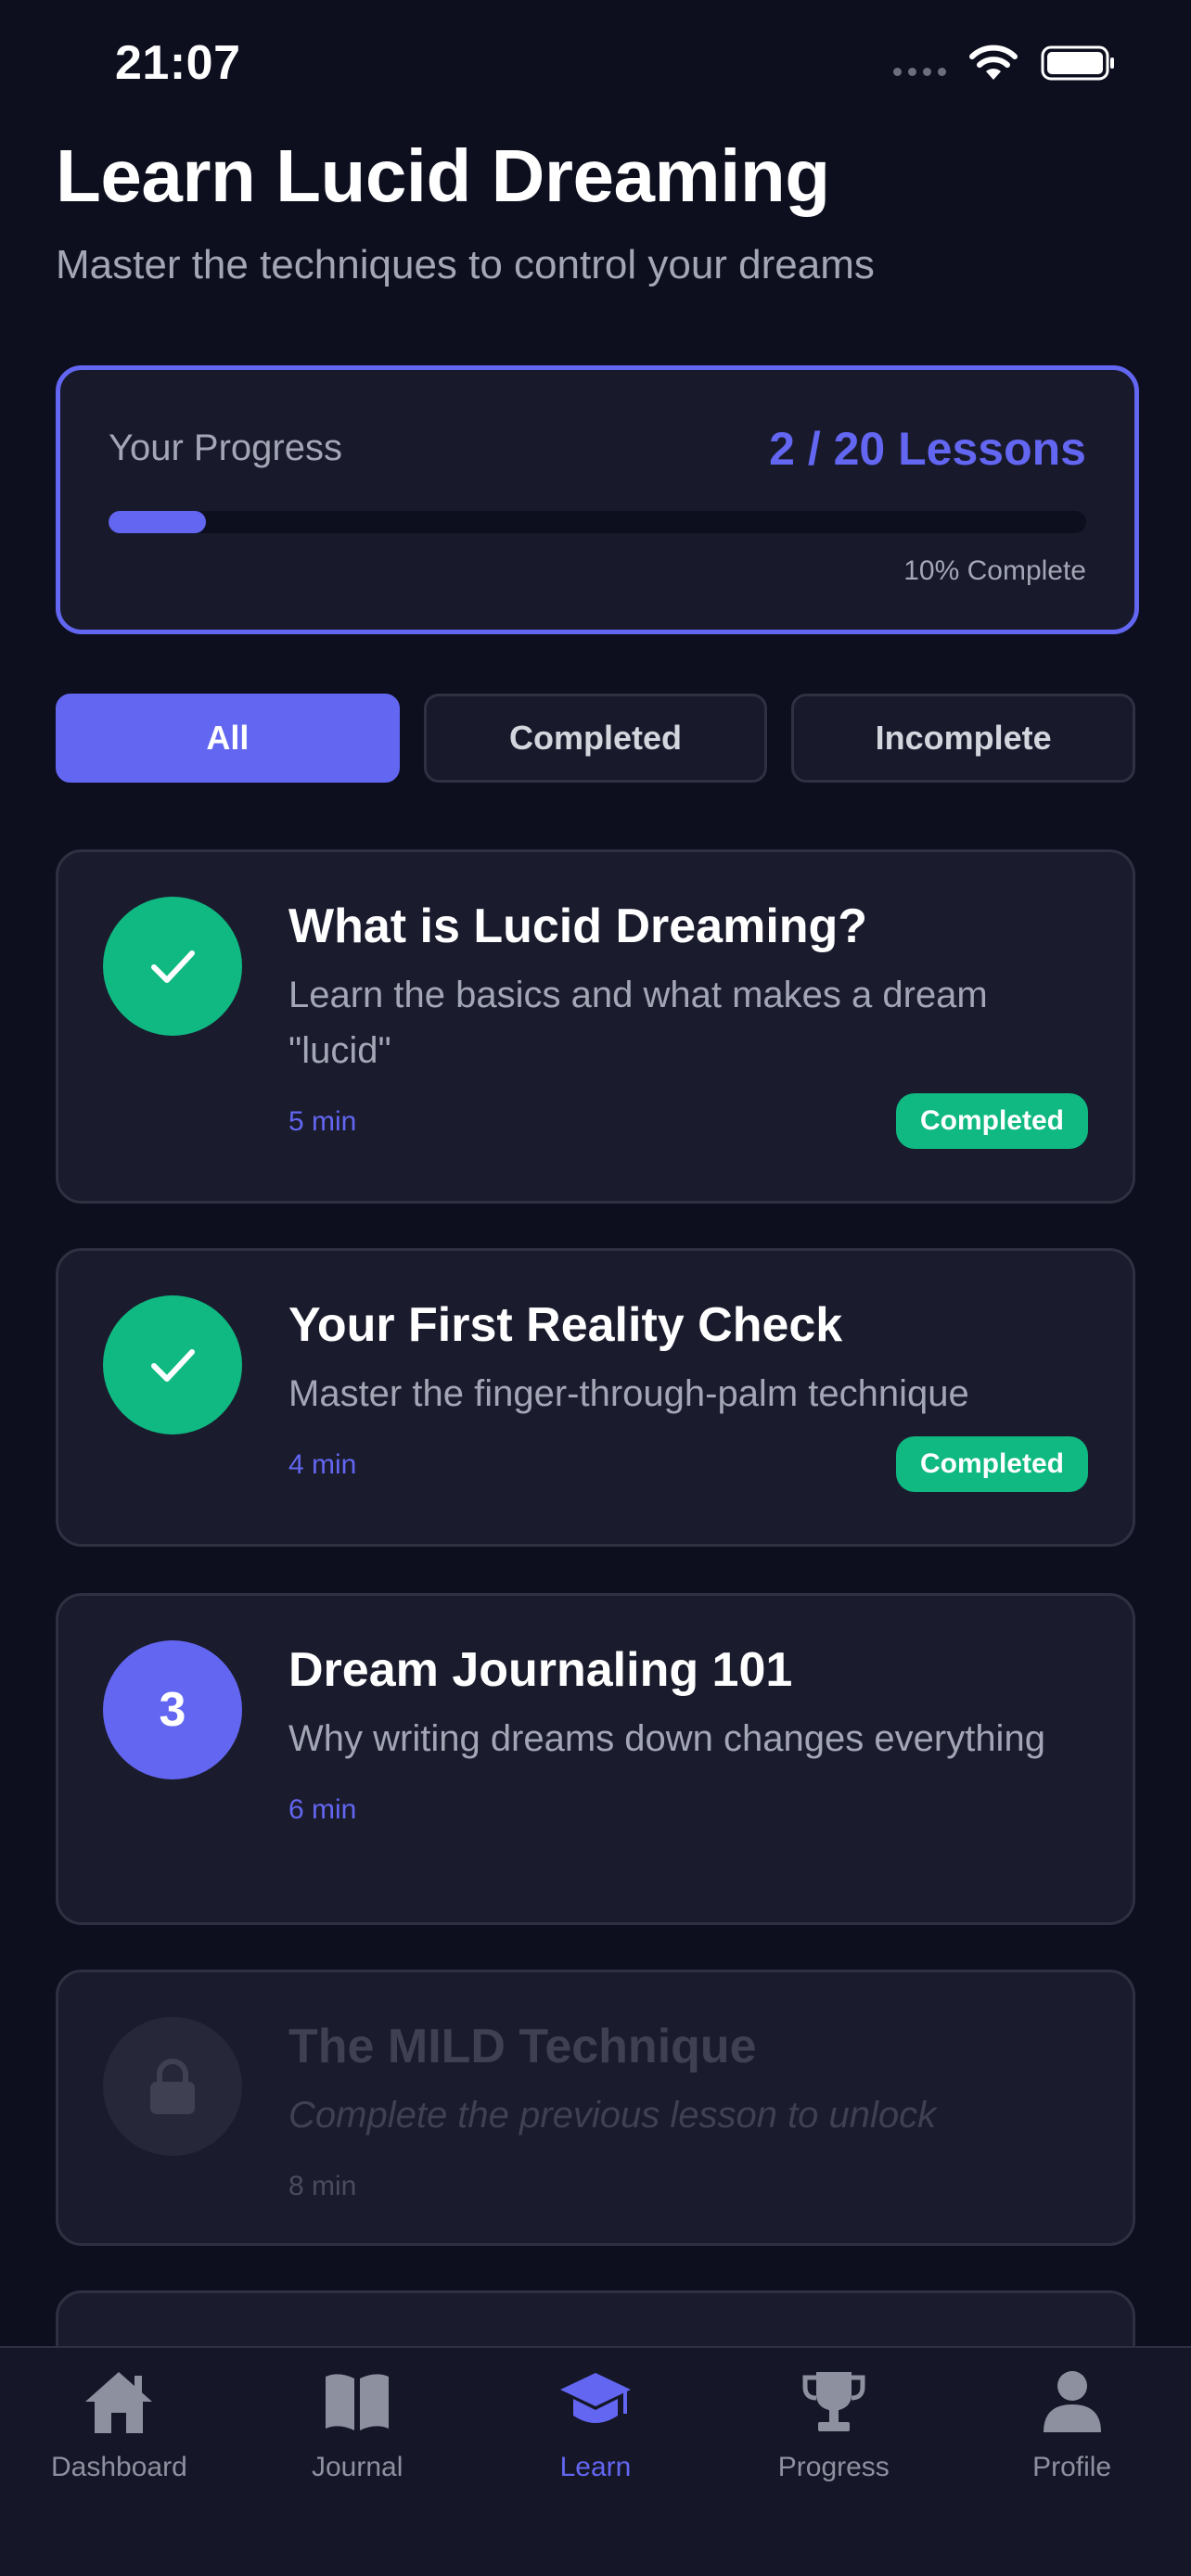  What do you see at coordinates (578, 926) in the screenshot?
I see `lesson-title: What is Lucid Dreaming?` at bounding box center [578, 926].